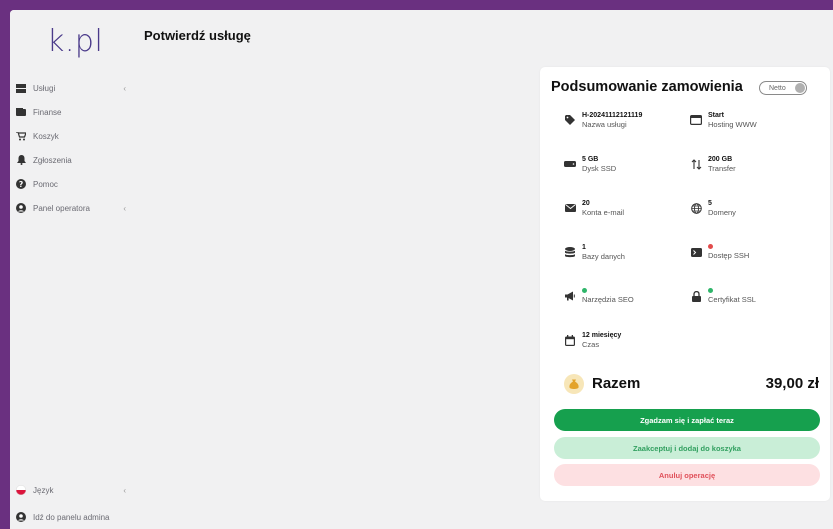  I want to click on feature-email: 20 Konta e-mail, so click(624, 208).